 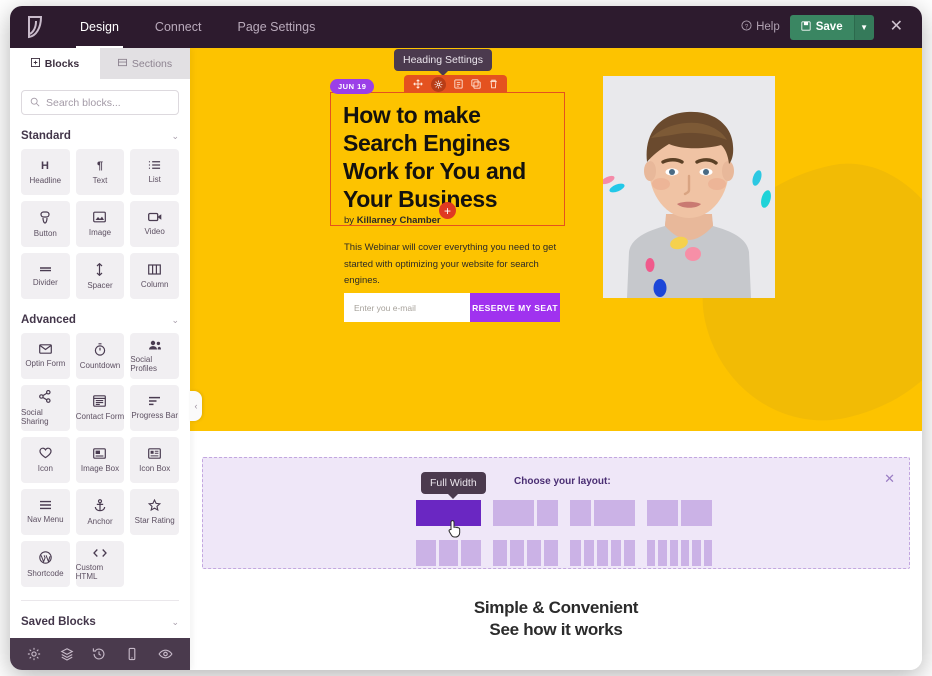 What do you see at coordinates (62, 63) in the screenshot?
I see `tab-label: Blocks` at bounding box center [62, 63].